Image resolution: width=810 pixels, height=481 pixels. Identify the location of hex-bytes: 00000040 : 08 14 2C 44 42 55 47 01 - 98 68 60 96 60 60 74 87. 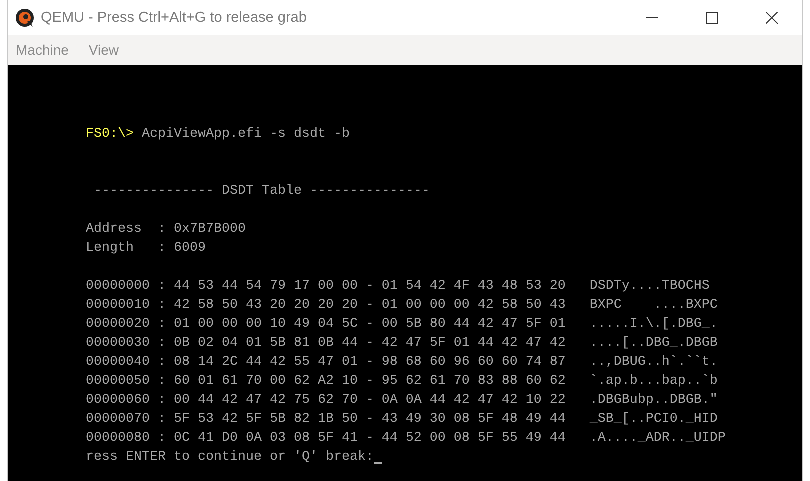
(326, 362).